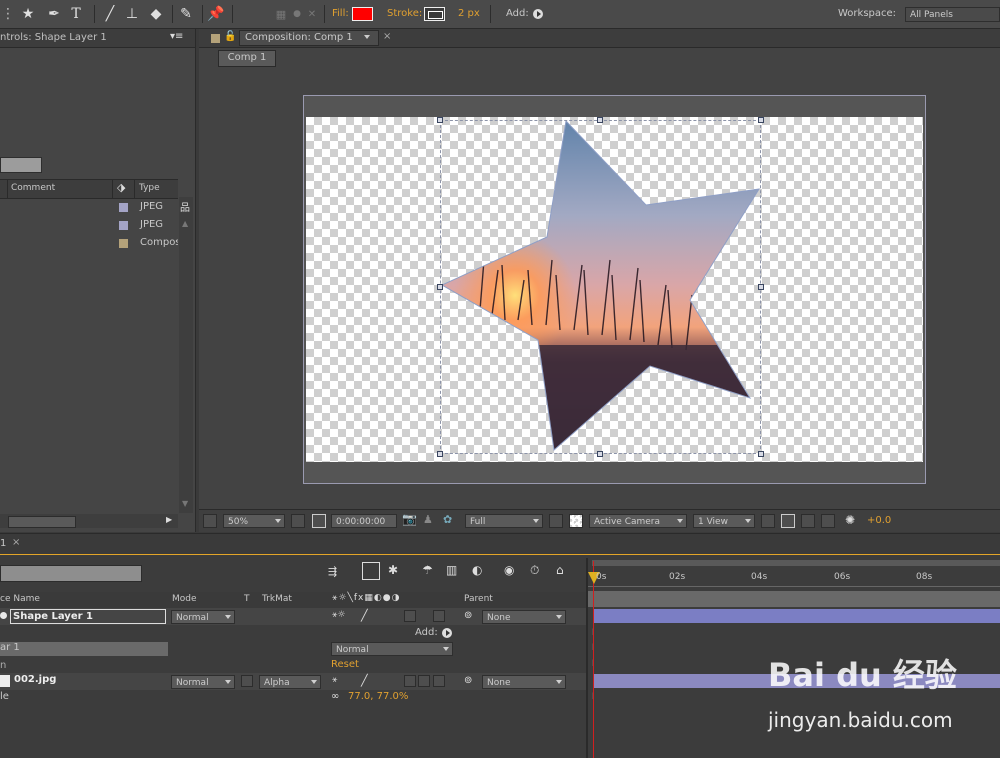  What do you see at coordinates (638, 521) in the screenshot?
I see `camera-dropdown: Active Camera` at bounding box center [638, 521].